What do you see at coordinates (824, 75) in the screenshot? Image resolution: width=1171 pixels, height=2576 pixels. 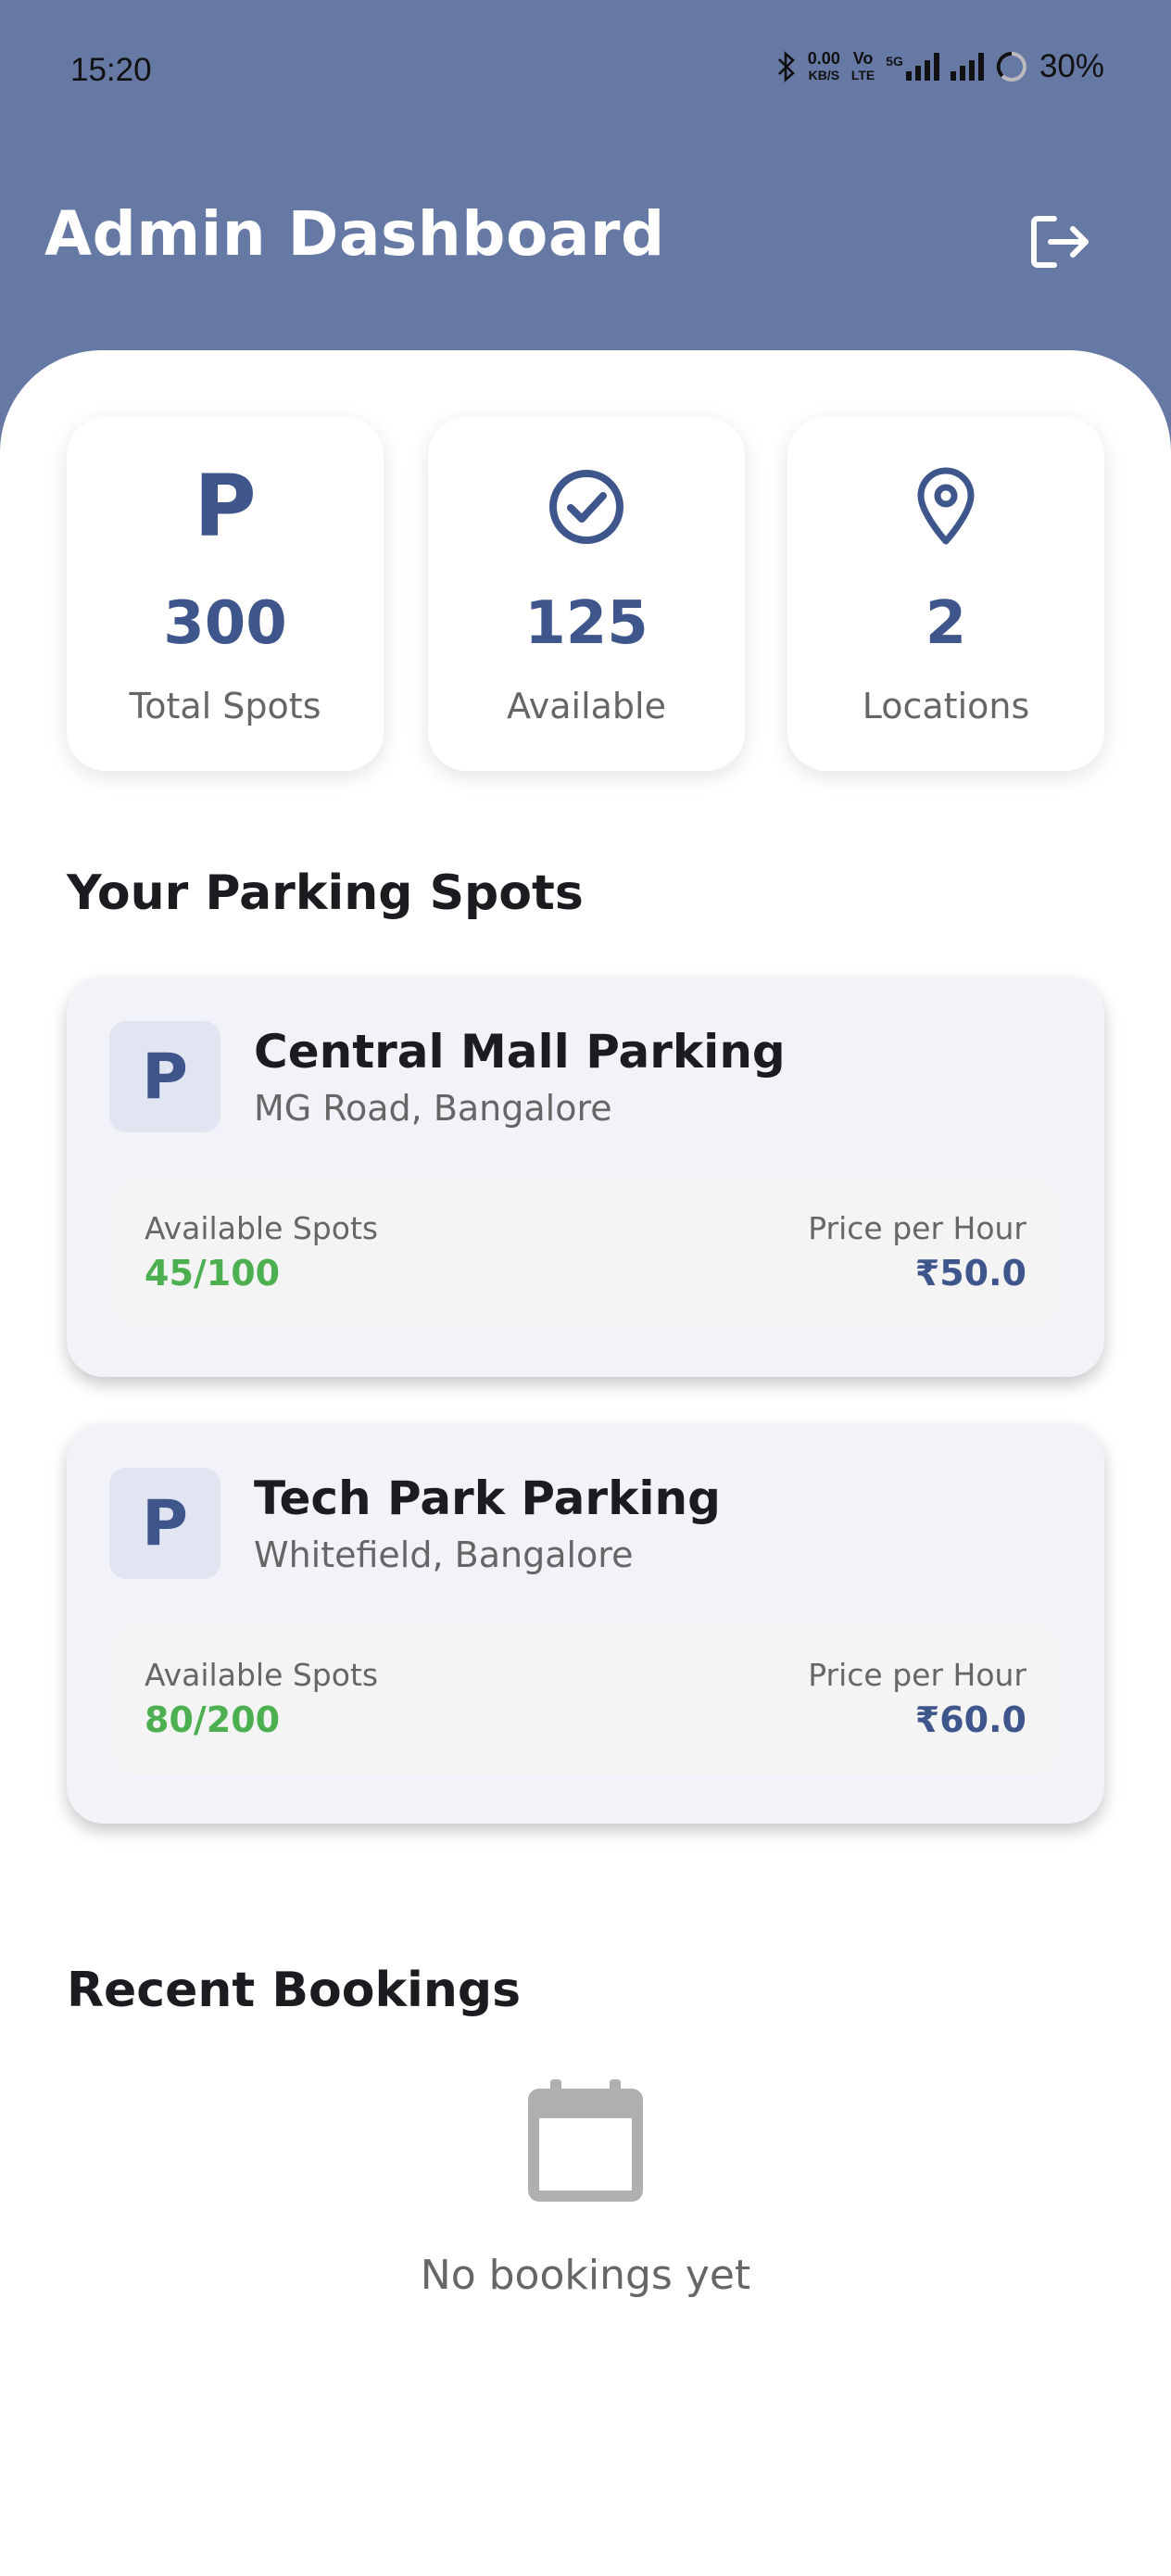 I see `net-speed-unit: KB/S` at bounding box center [824, 75].